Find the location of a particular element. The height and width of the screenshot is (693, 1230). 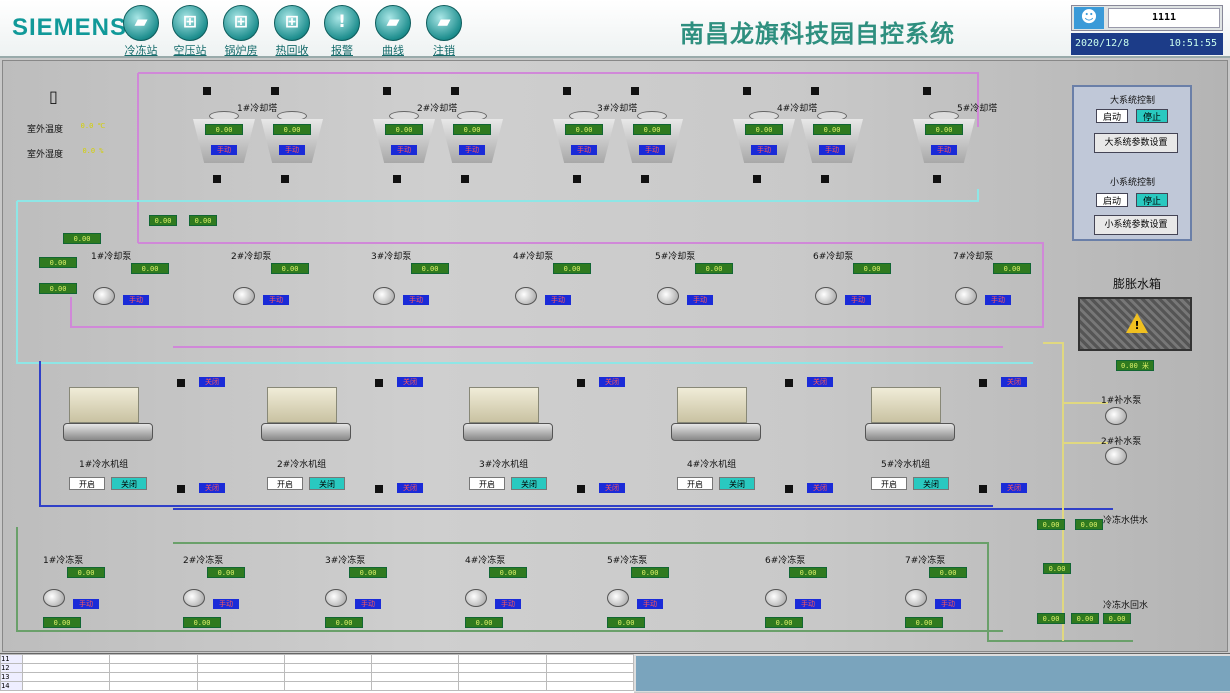

nav-button-4: ! 报警 is located at coordinates (342, 31).